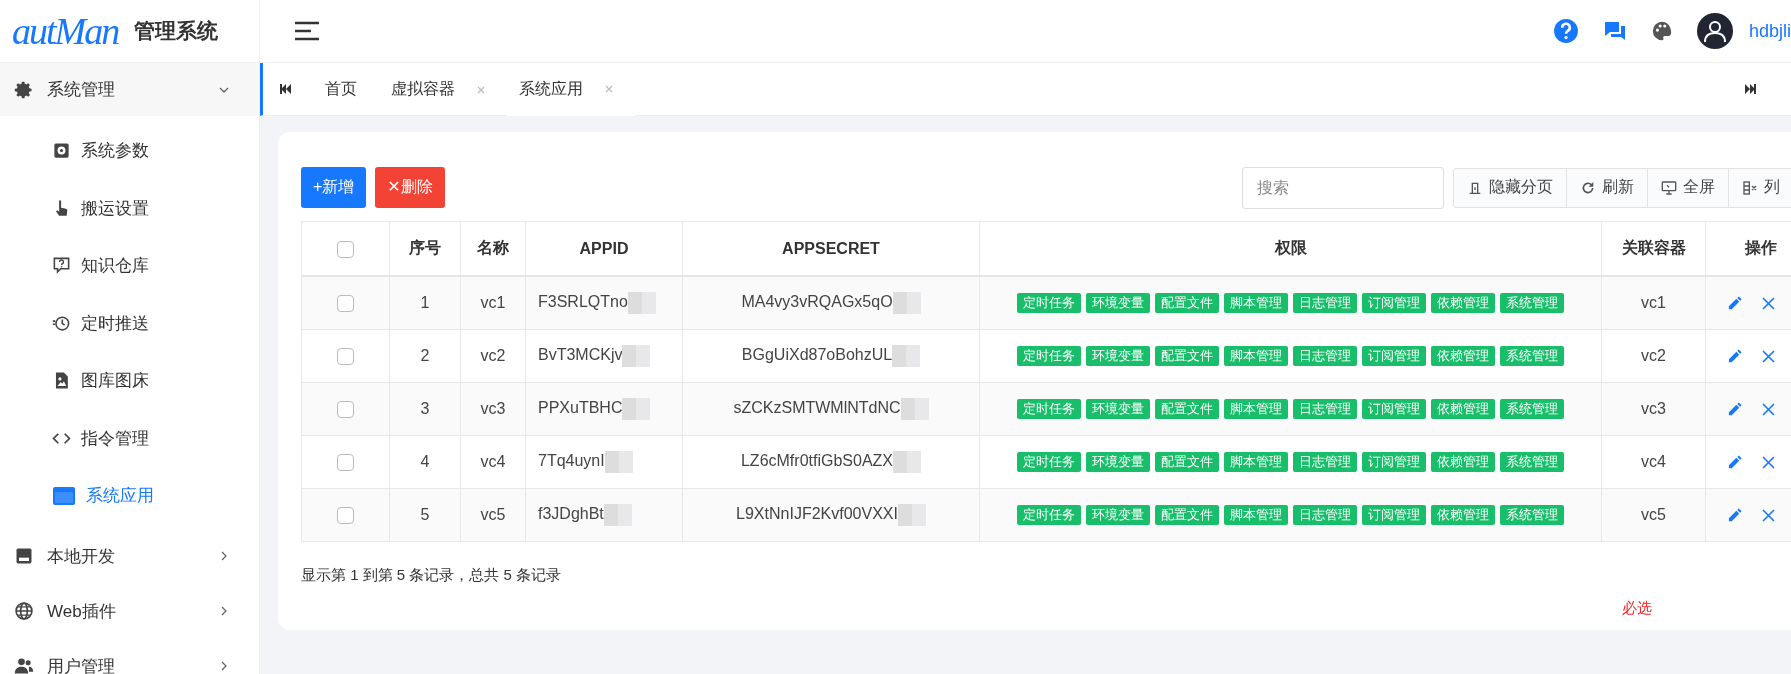  What do you see at coordinates (410, 187) in the screenshot?
I see `delete-button: ✕删除` at bounding box center [410, 187].